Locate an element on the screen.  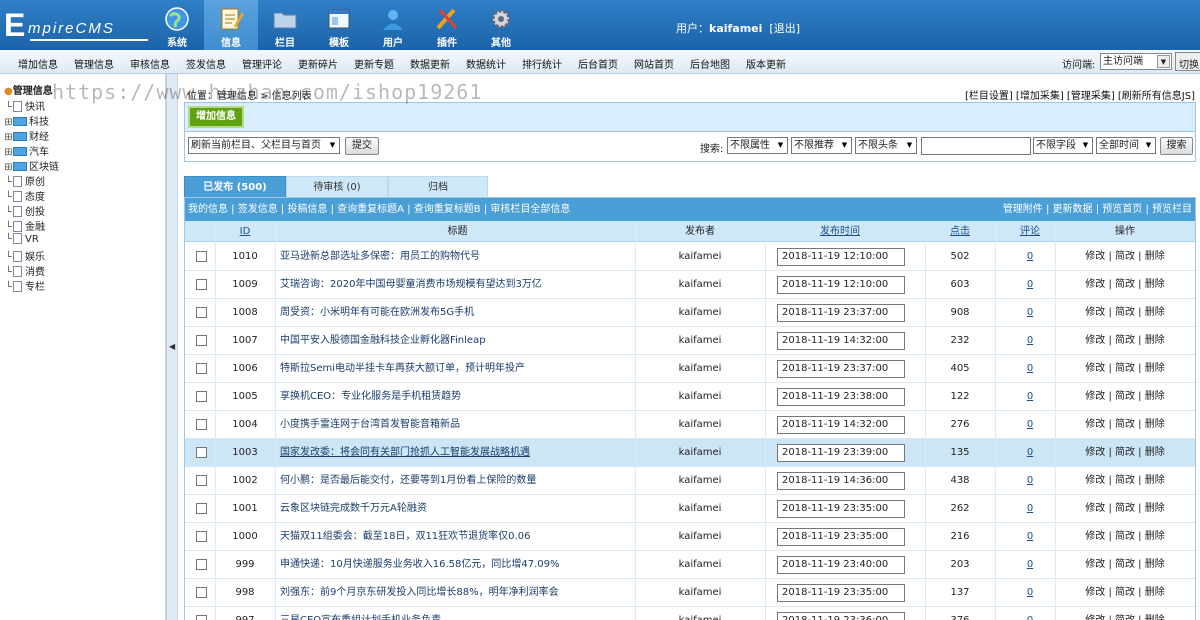
row-title-link: 国家发改委：将会同有关部门抢抓人工智能发展战略机遇 is located at coordinates (405, 453).